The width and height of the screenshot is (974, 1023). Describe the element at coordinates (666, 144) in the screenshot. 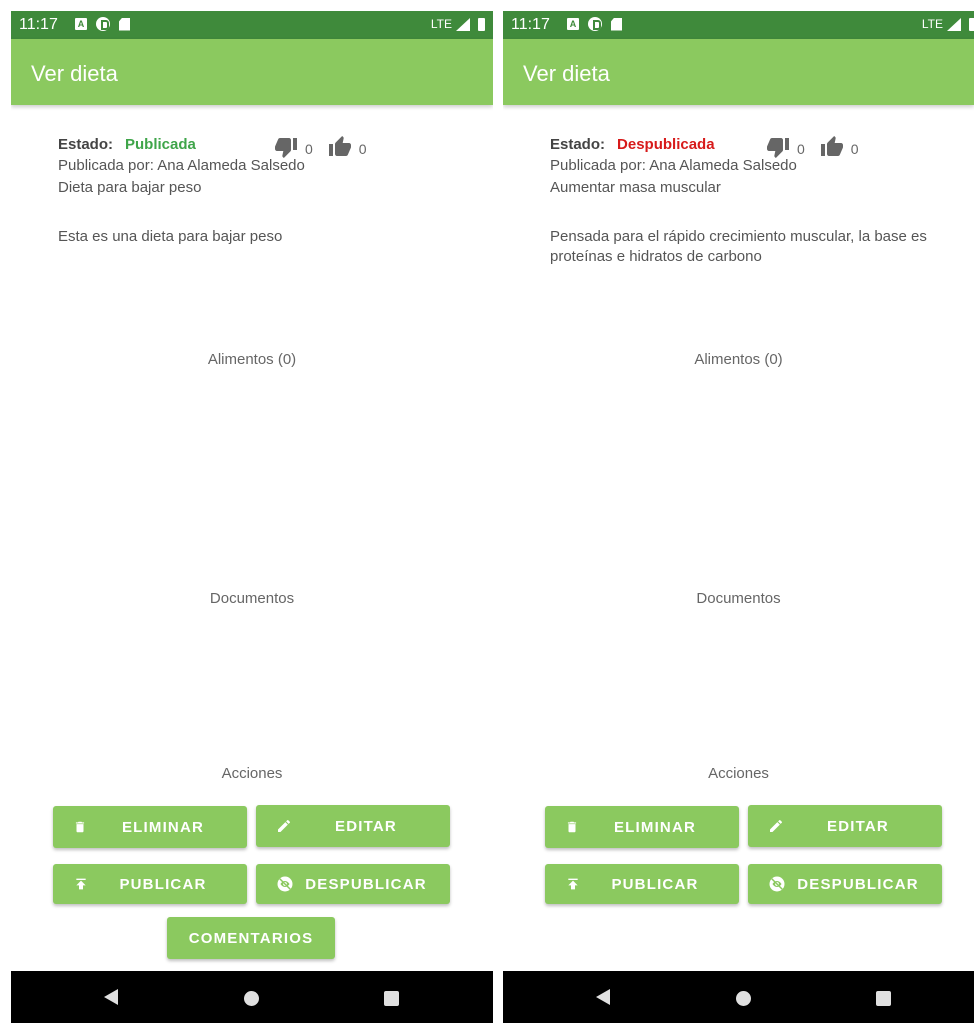

I see `estado-value: Despublicada` at that location.